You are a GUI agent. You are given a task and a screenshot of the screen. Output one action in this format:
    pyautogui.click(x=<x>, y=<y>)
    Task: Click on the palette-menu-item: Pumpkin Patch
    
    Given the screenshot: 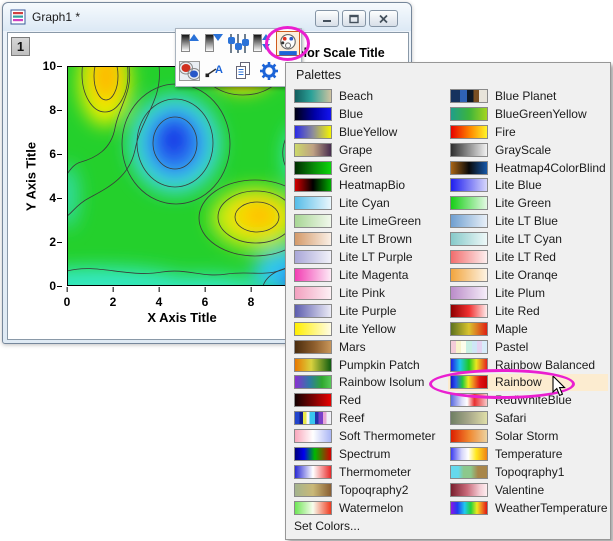 What is the action you would take?
    pyautogui.click(x=368, y=365)
    